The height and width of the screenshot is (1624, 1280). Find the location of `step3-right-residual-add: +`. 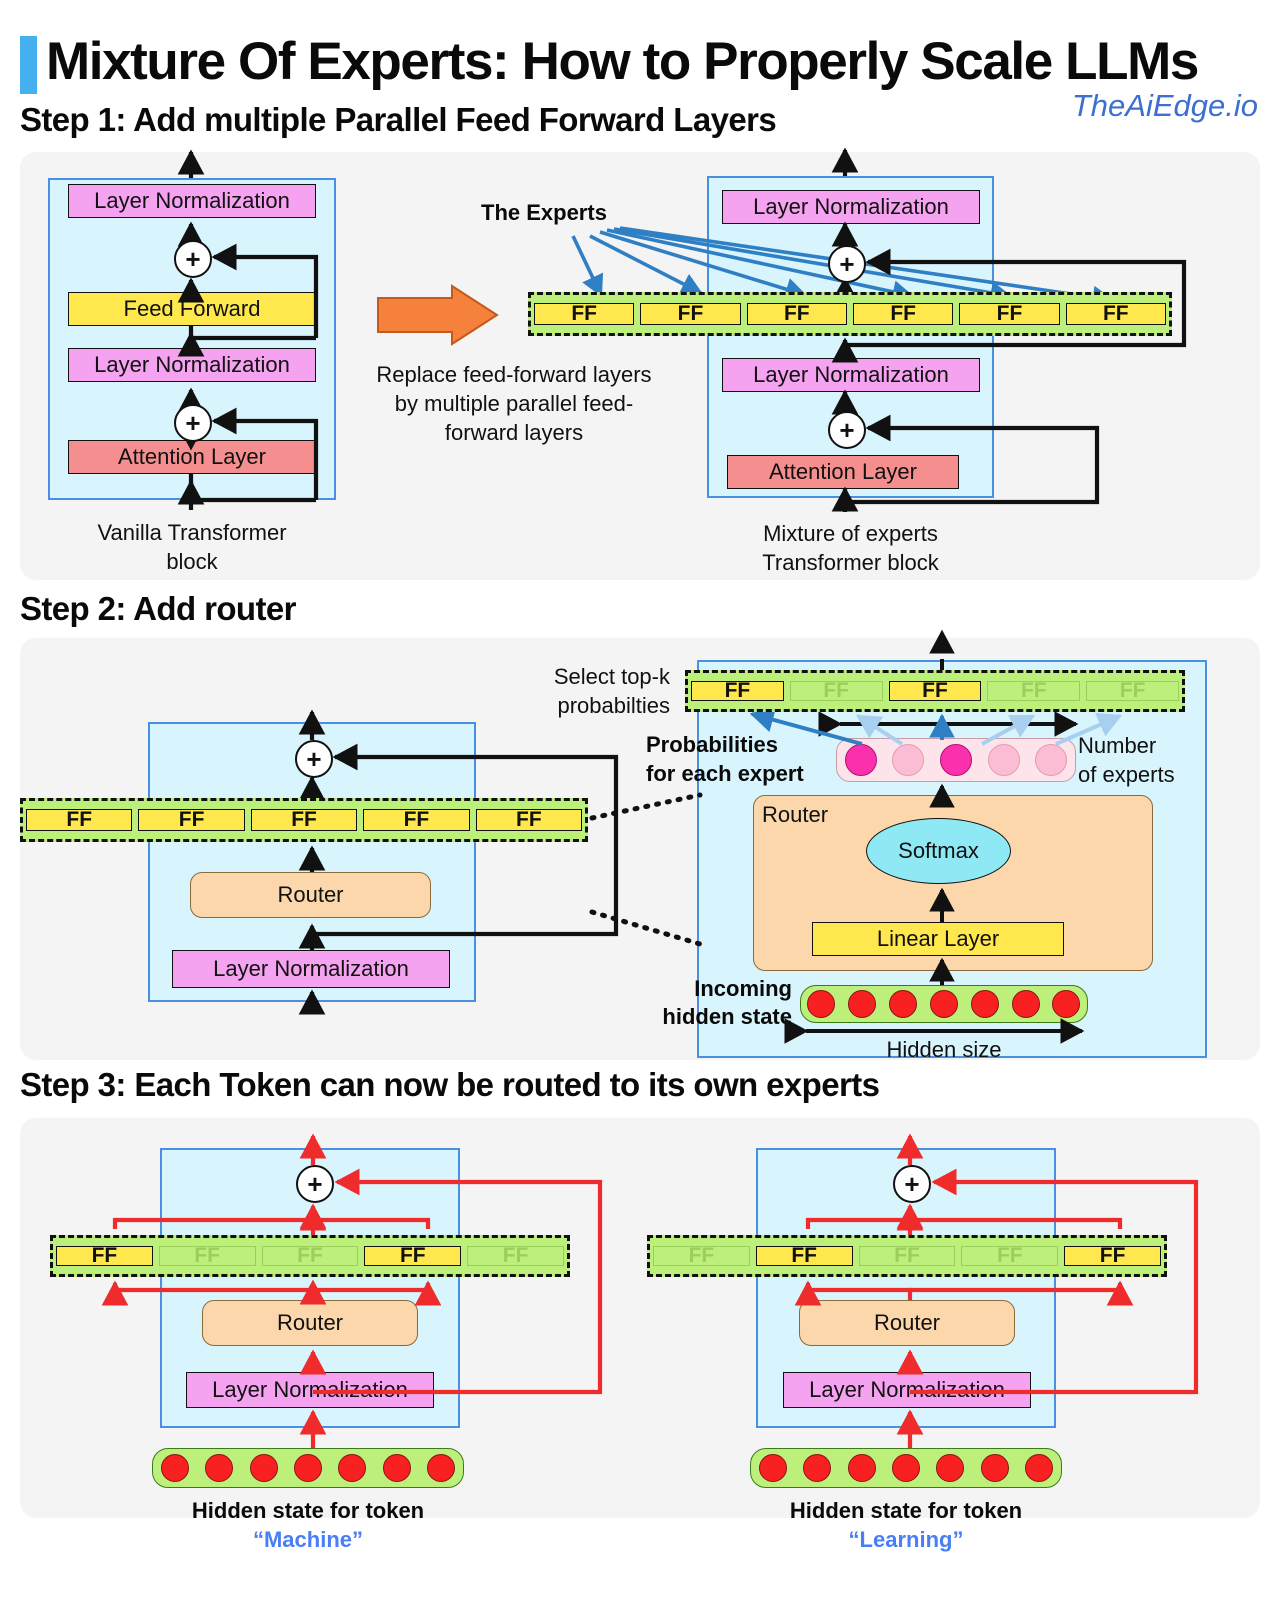

step3-right-residual-add: + is located at coordinates (912, 1184).